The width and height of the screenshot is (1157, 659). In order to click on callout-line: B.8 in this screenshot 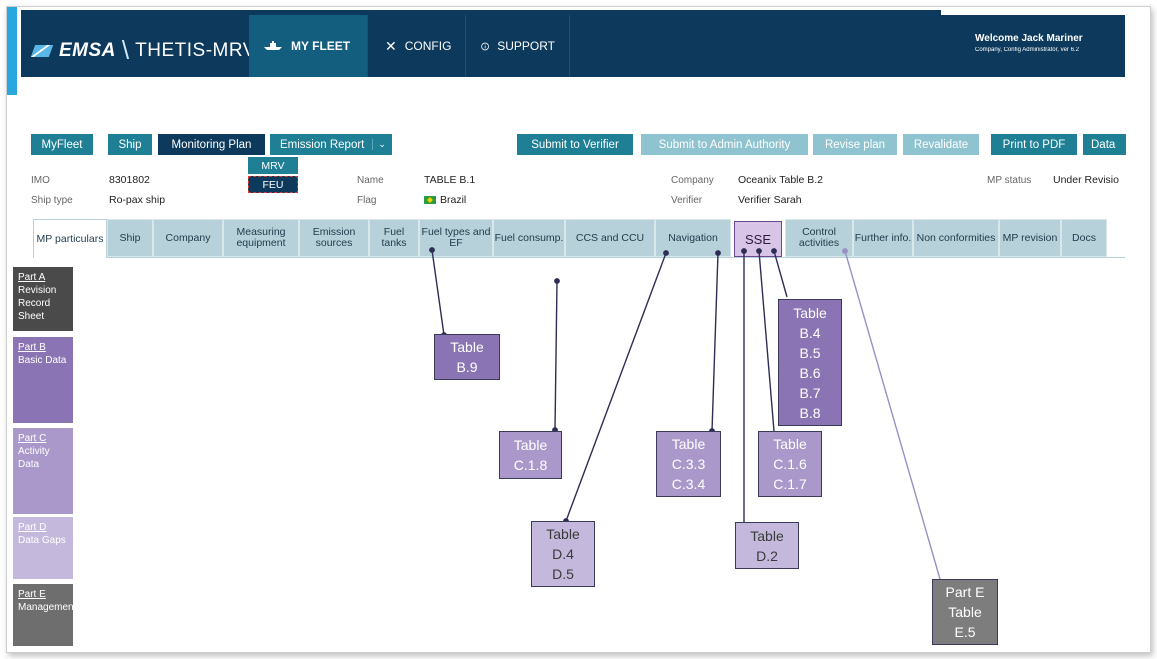, I will do `click(810, 412)`.